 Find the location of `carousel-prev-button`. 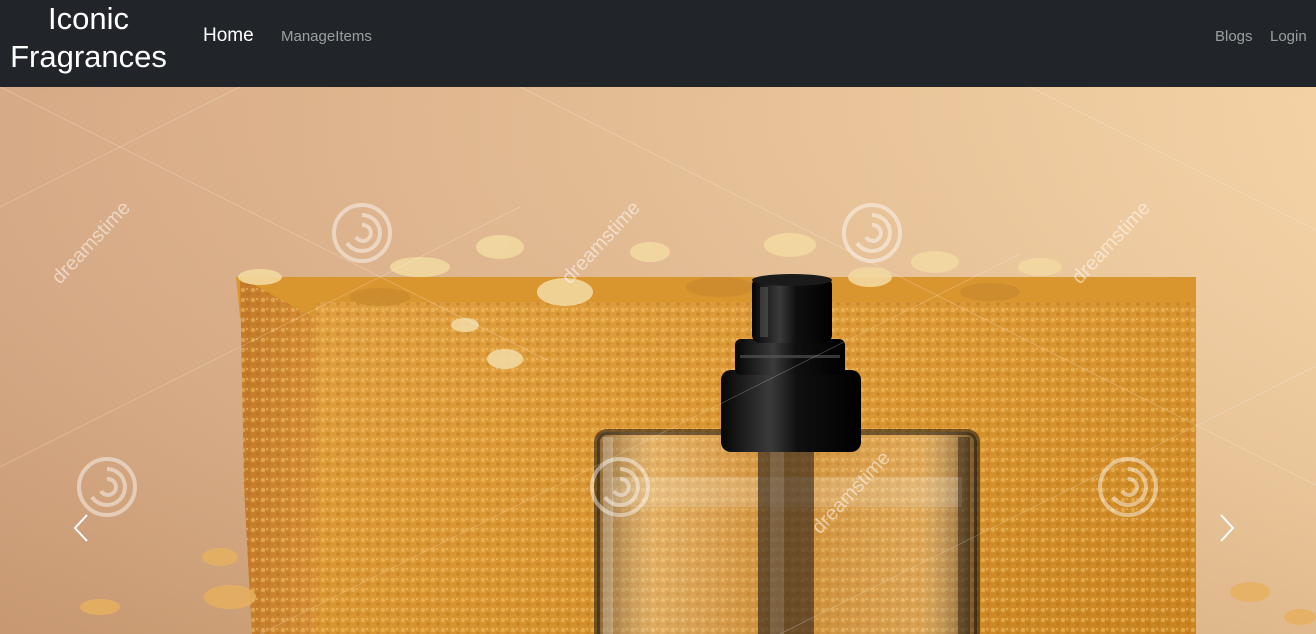

carousel-prev-button is located at coordinates (80, 360).